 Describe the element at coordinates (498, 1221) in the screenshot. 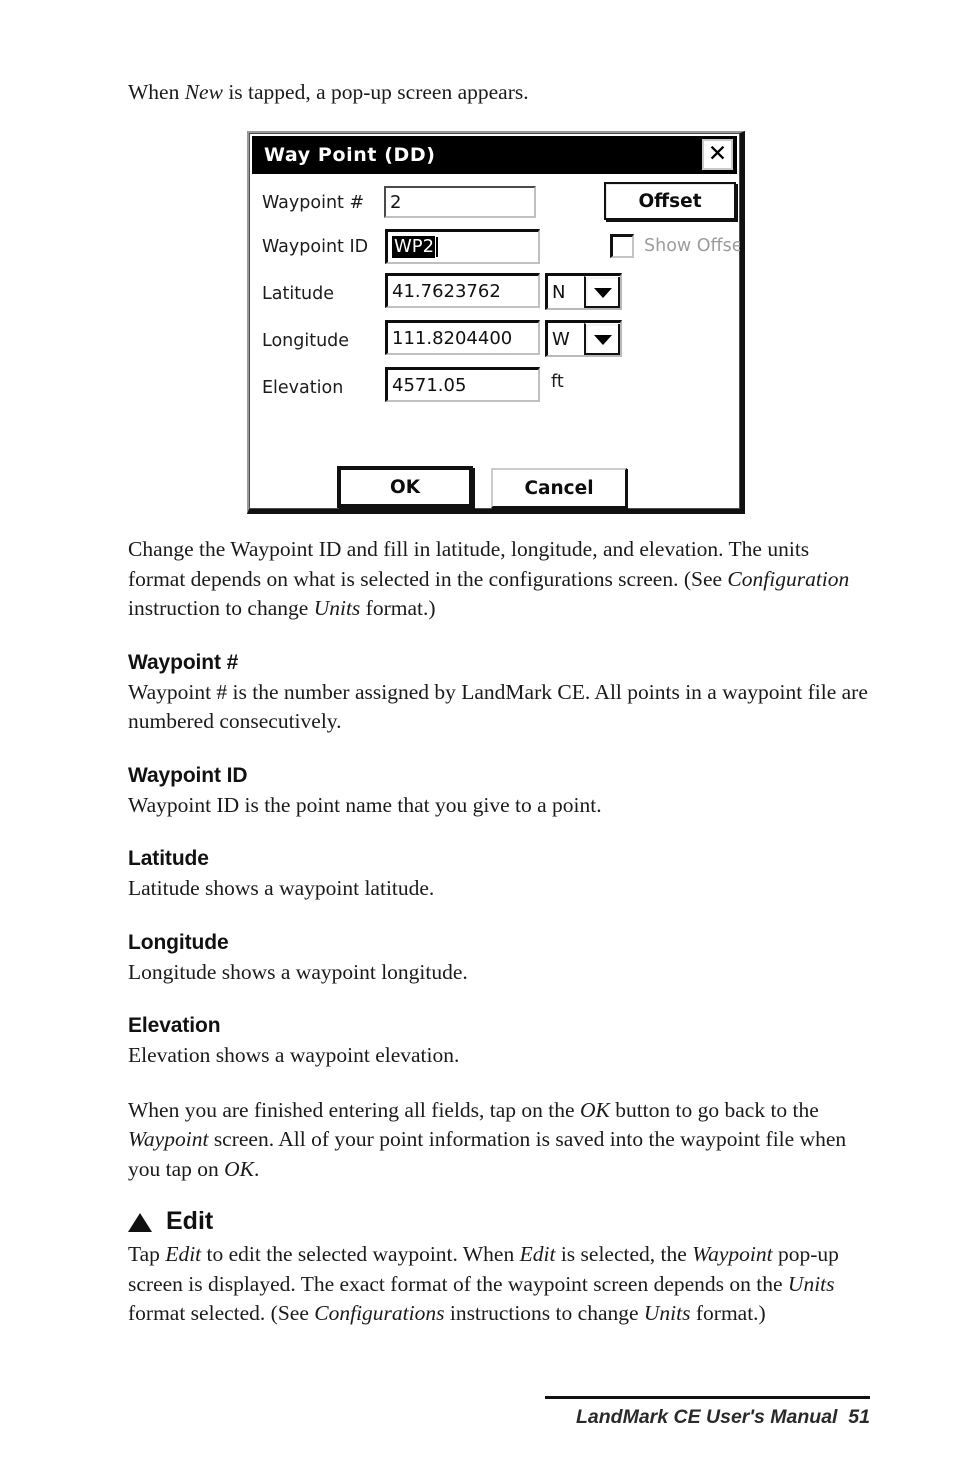

I see `heading-edit: Edit` at that location.